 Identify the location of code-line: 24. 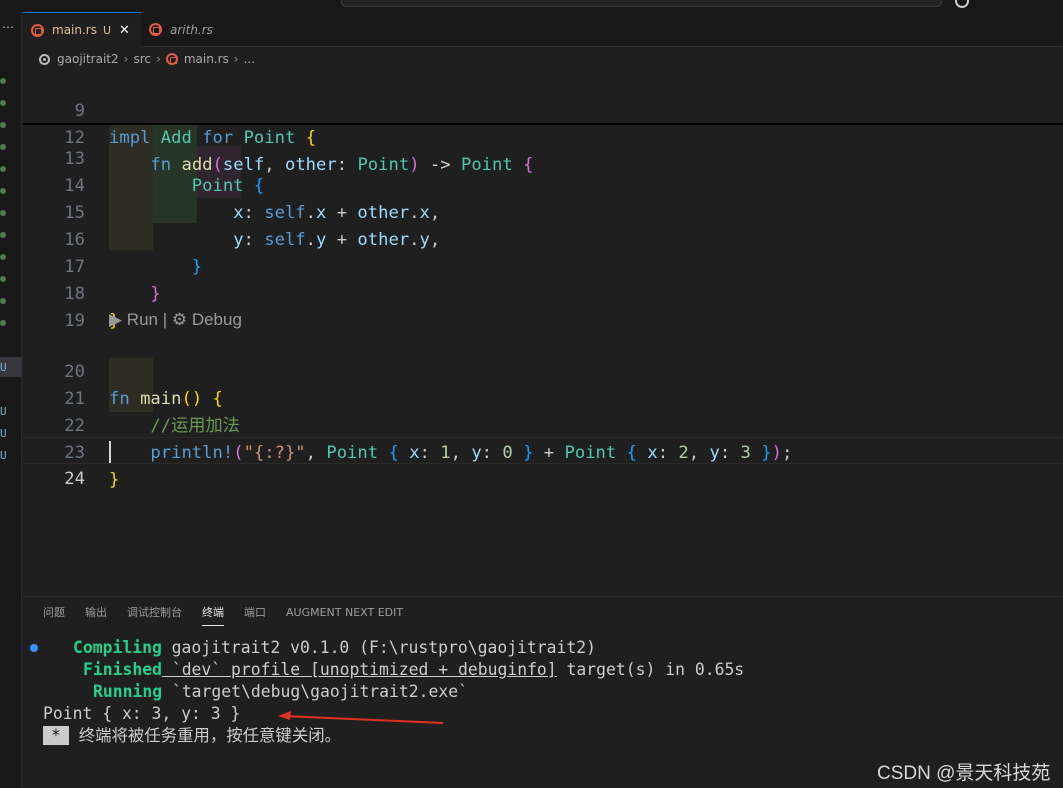
(543, 464).